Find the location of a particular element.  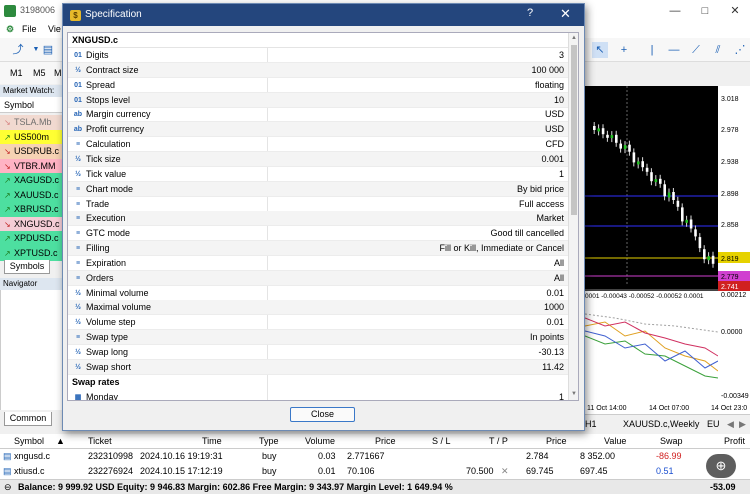

maximize-button: □ is located at coordinates (705, 11).